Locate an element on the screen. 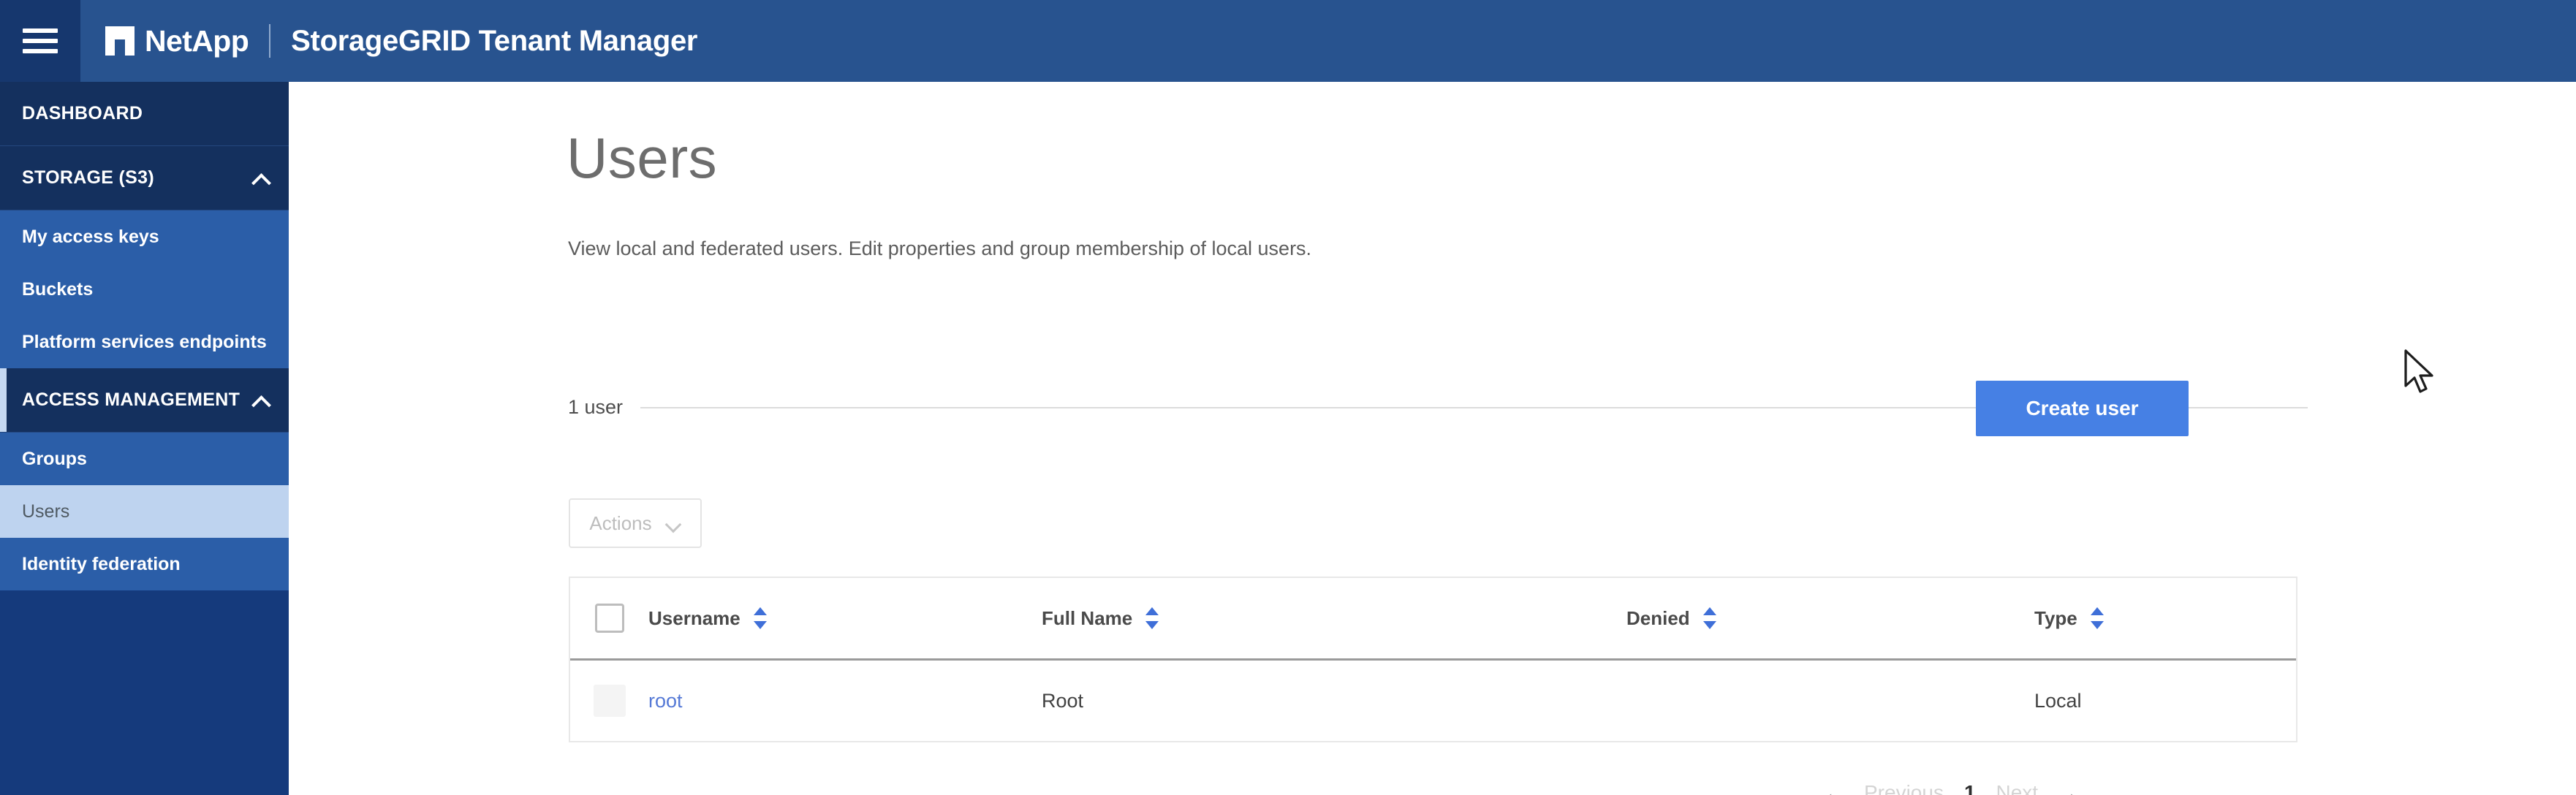 The image size is (2576, 795). chevron-down-icon is located at coordinates (673, 523).